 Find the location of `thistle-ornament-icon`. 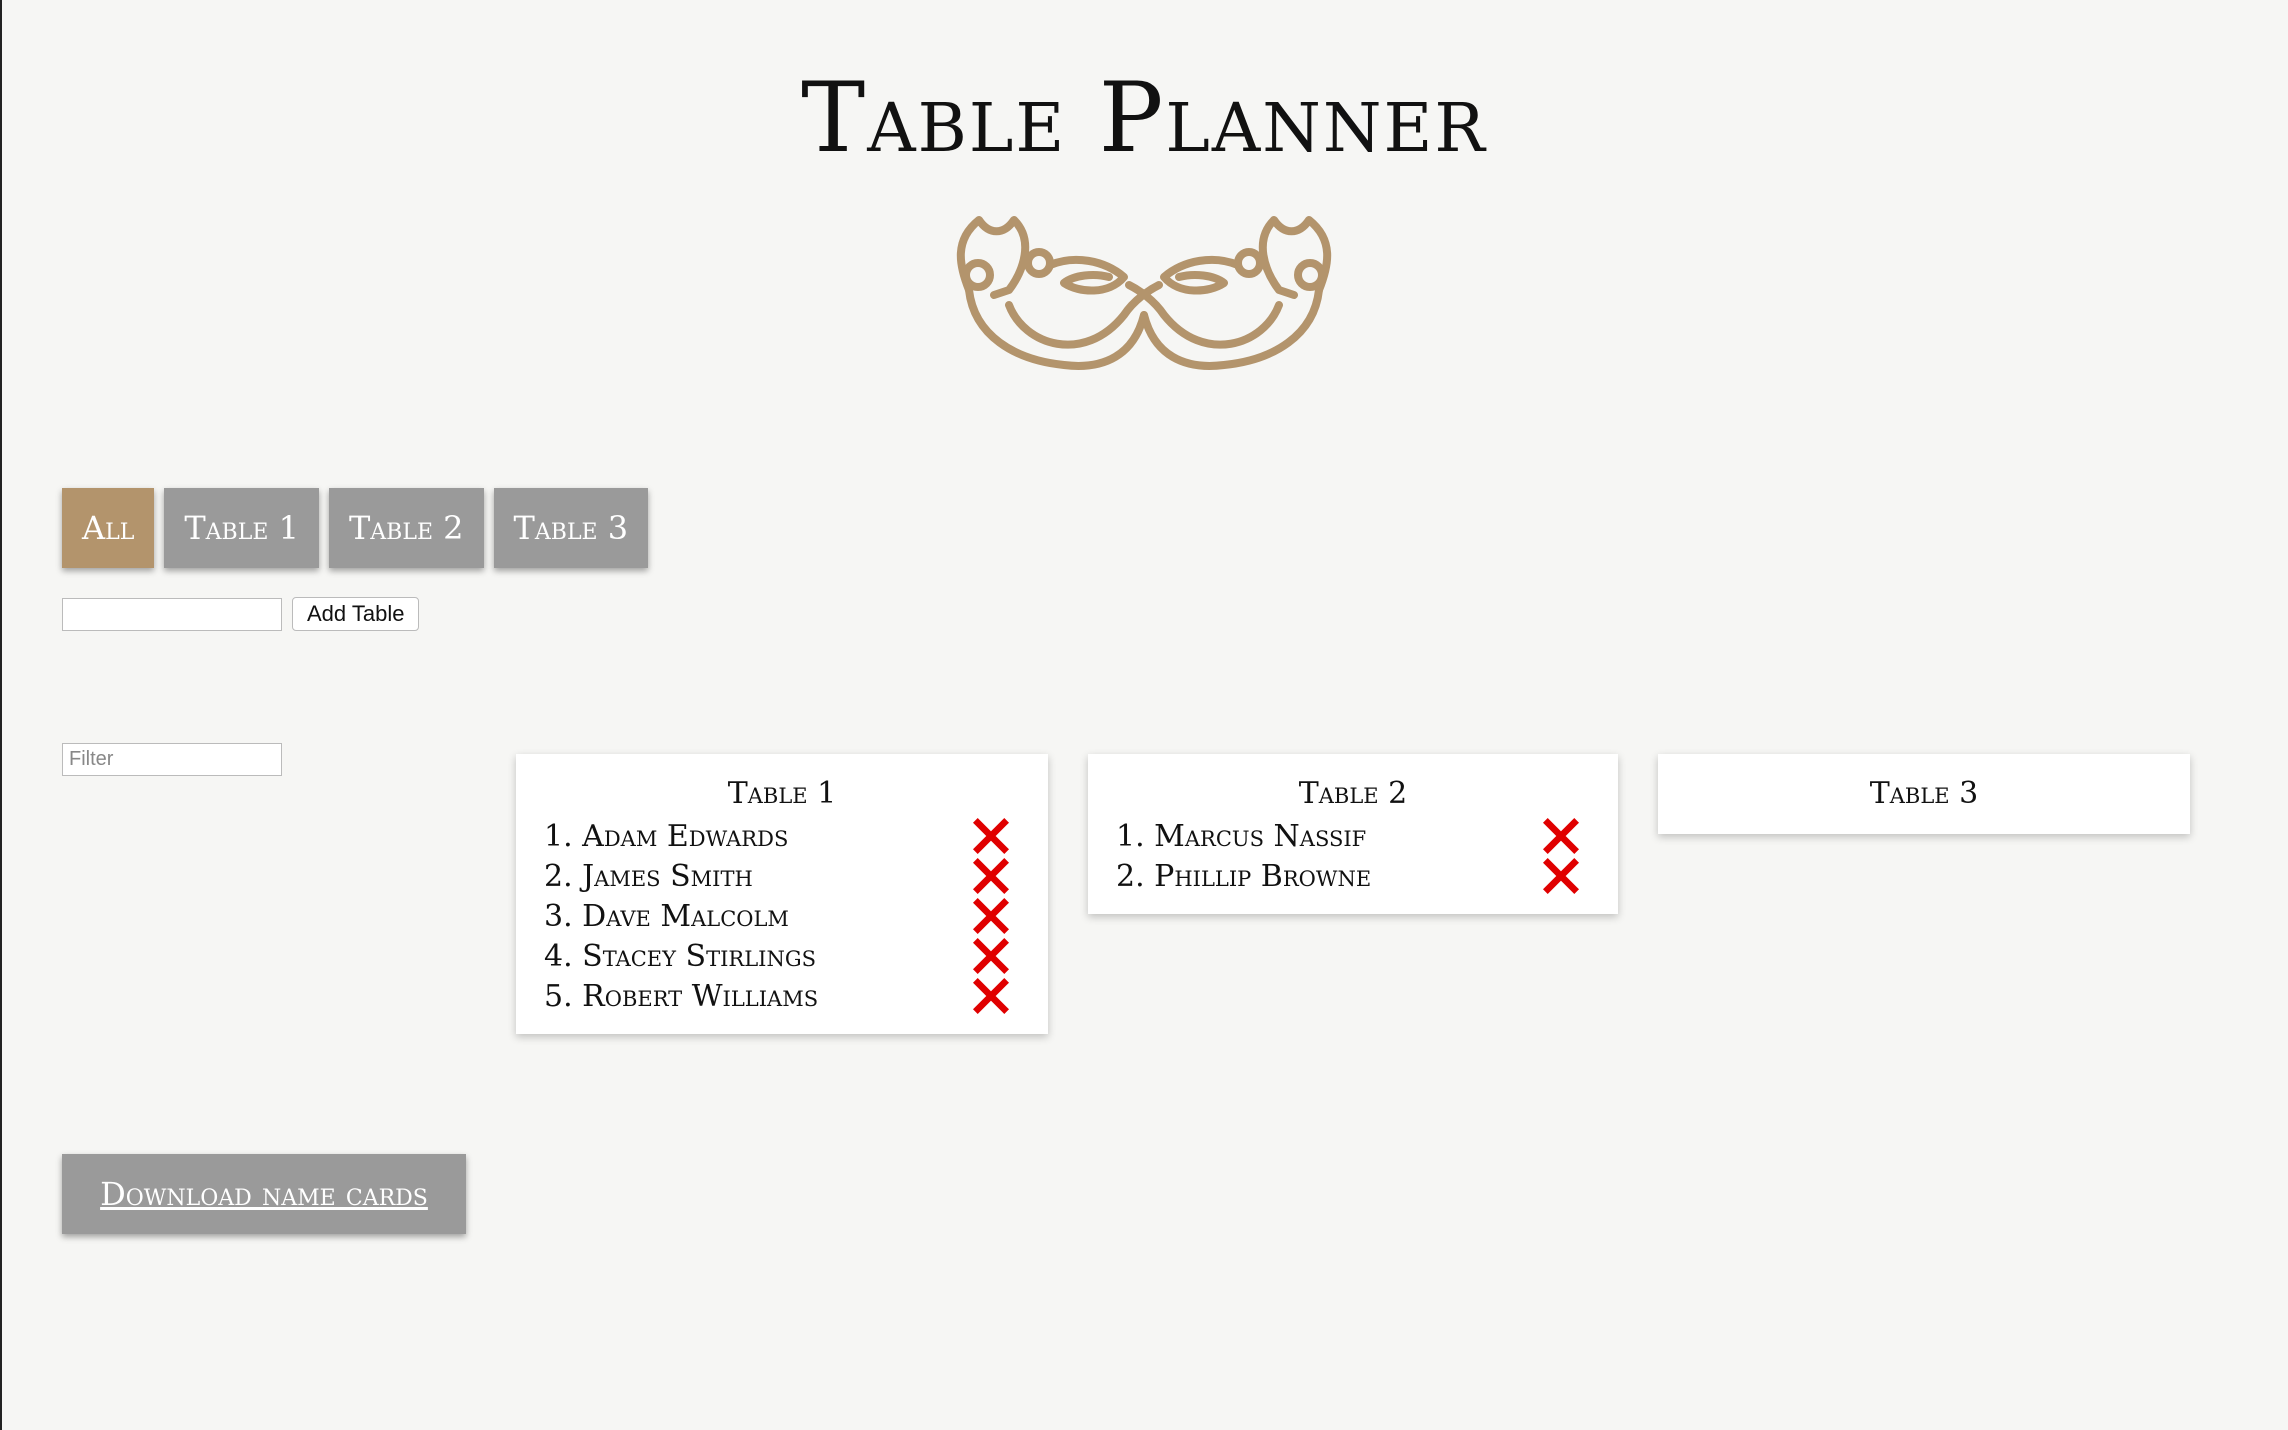

thistle-ornament-icon is located at coordinates (1144, 293).